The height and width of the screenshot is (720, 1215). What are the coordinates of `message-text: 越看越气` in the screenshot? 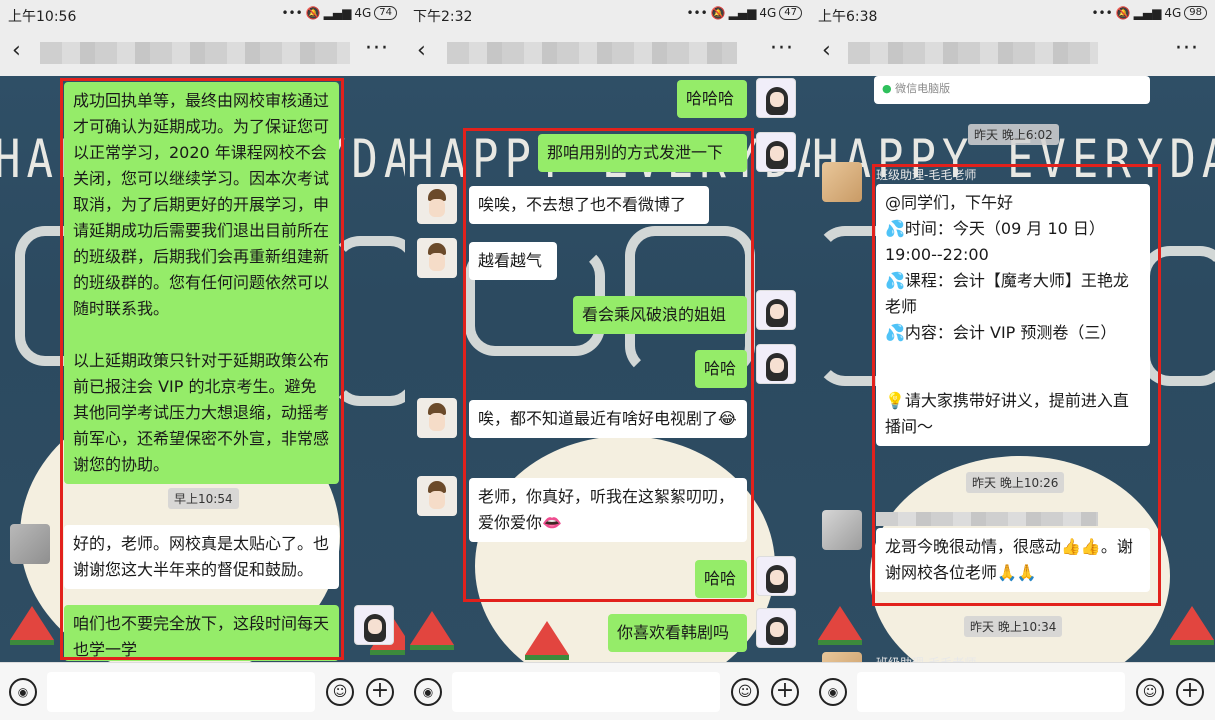 It's located at (510, 260).